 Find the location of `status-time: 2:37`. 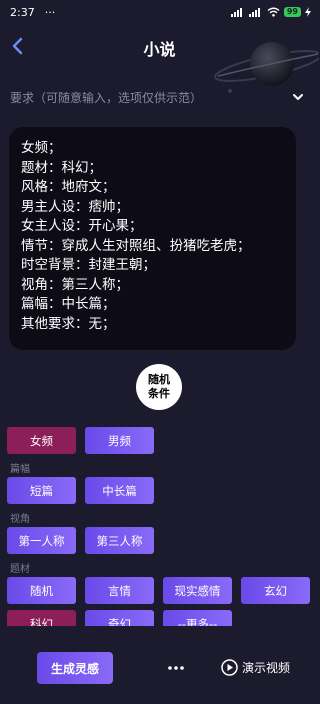

status-time: 2:37 is located at coordinates (22, 12).